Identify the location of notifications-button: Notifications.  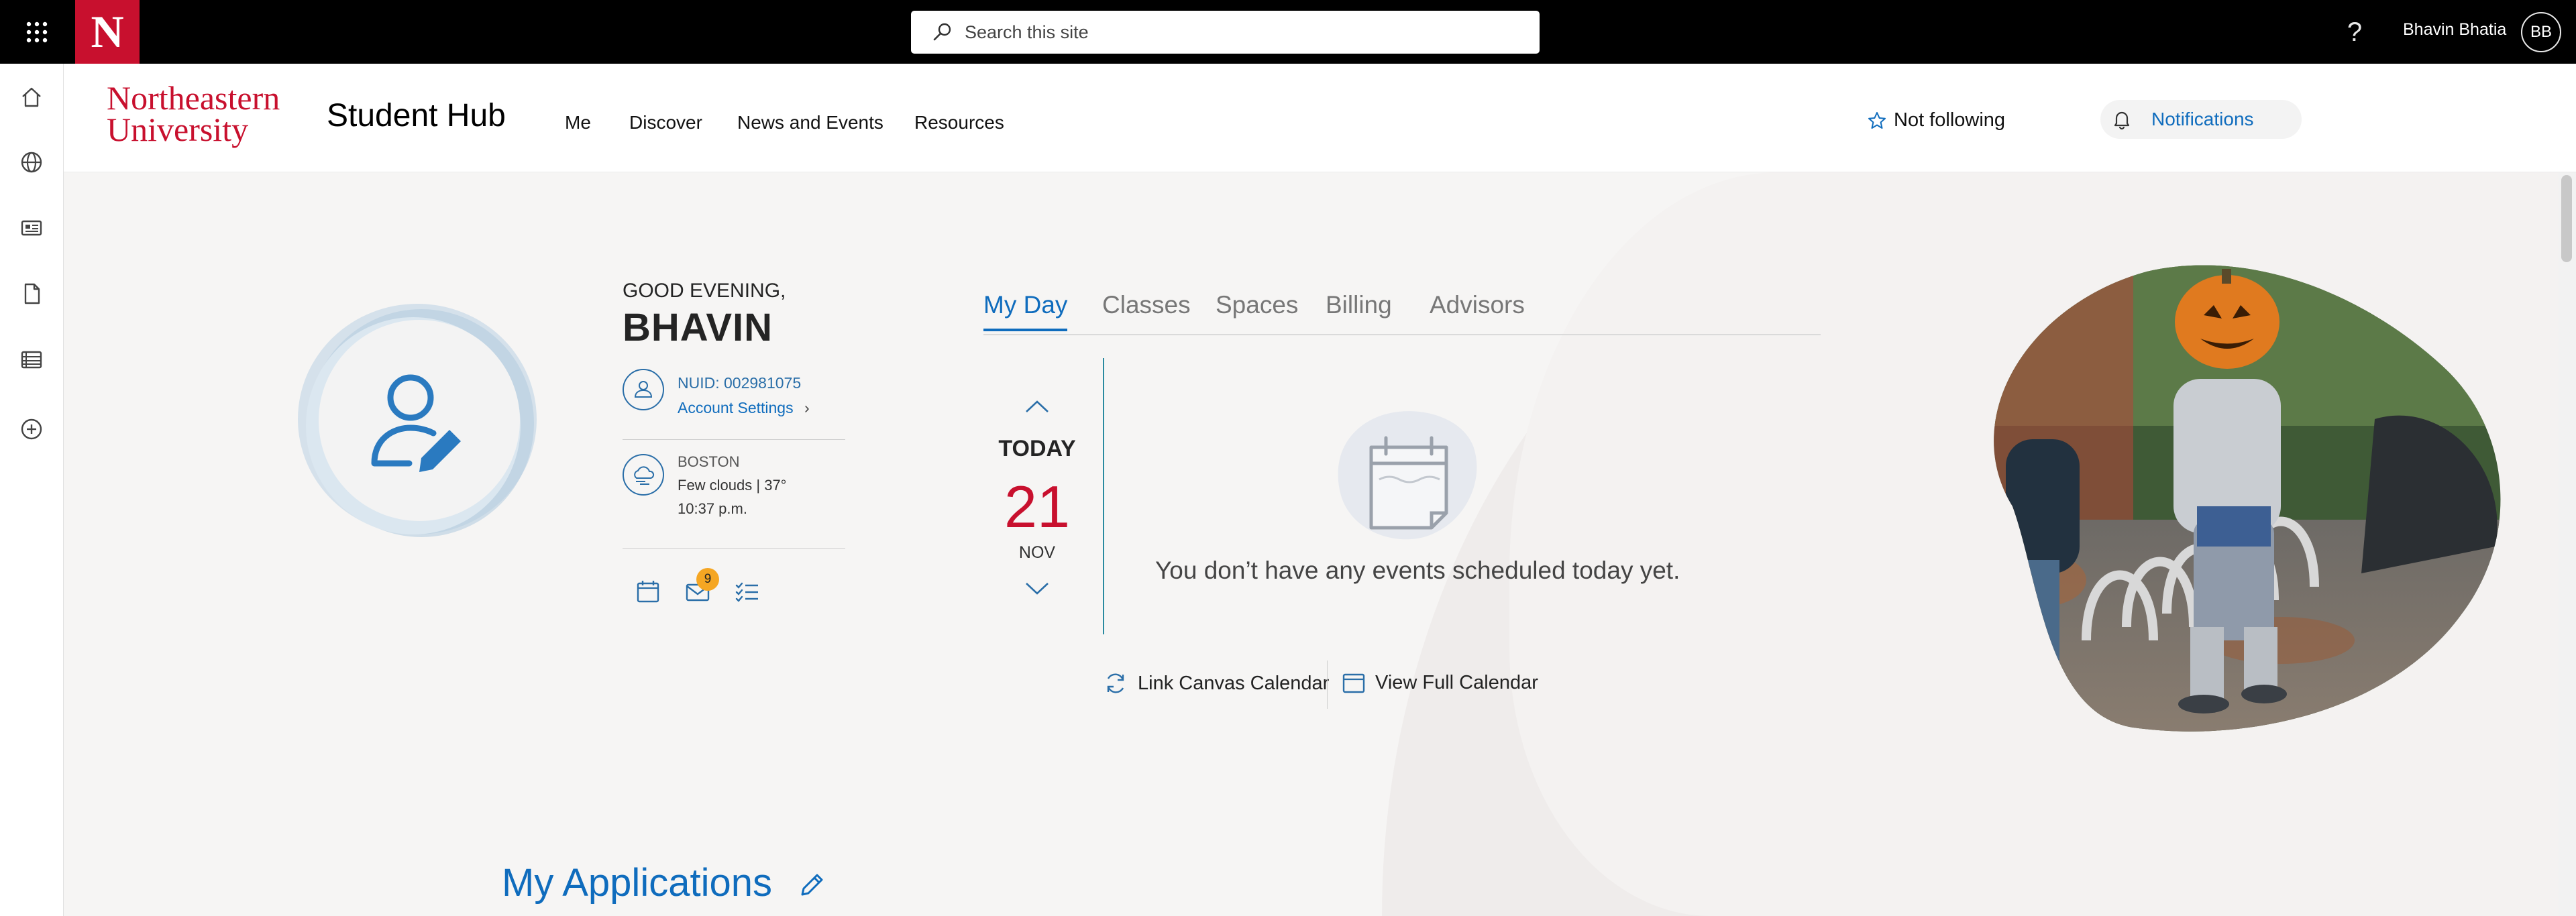
(2201, 119).